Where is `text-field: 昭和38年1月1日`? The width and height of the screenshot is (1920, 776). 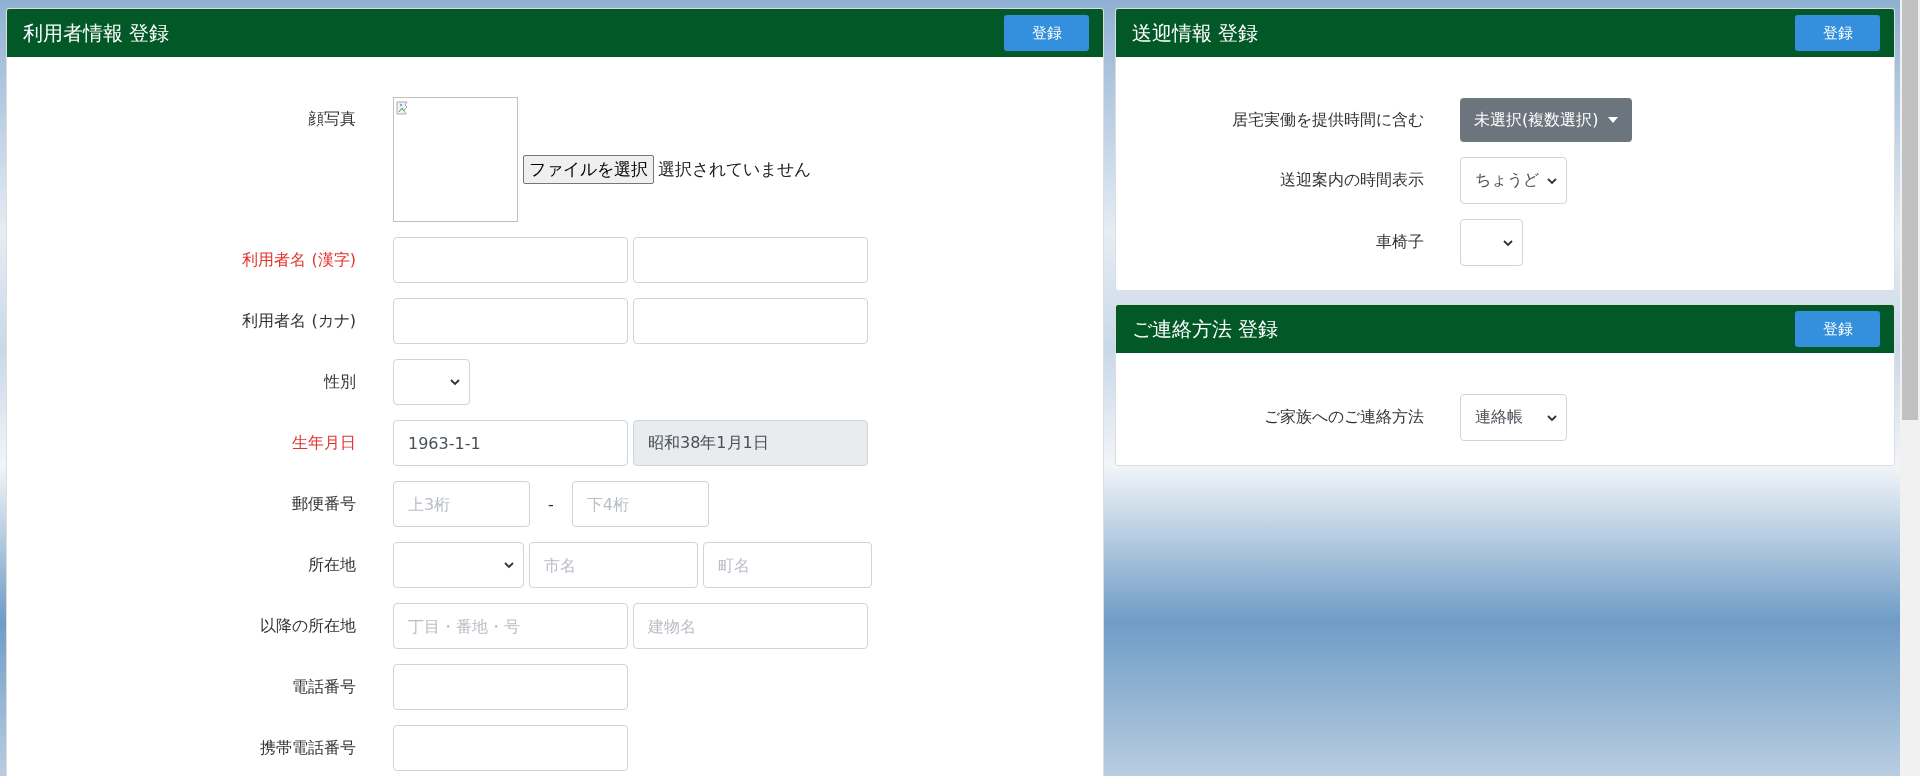 text-field: 昭和38年1月1日 is located at coordinates (750, 443).